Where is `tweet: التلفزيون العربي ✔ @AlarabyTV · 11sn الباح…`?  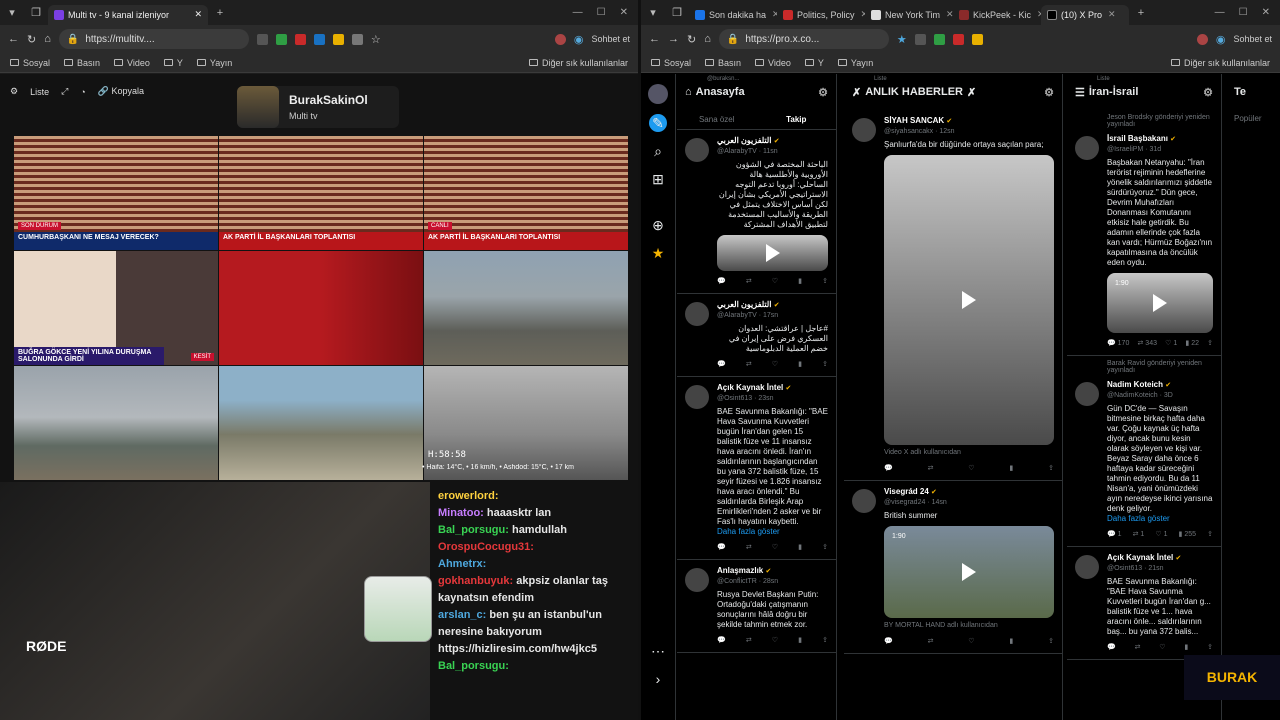 tweet: التلفزيون العربي ✔ @AlarabyTV · 11sn الباح… is located at coordinates (756, 212).